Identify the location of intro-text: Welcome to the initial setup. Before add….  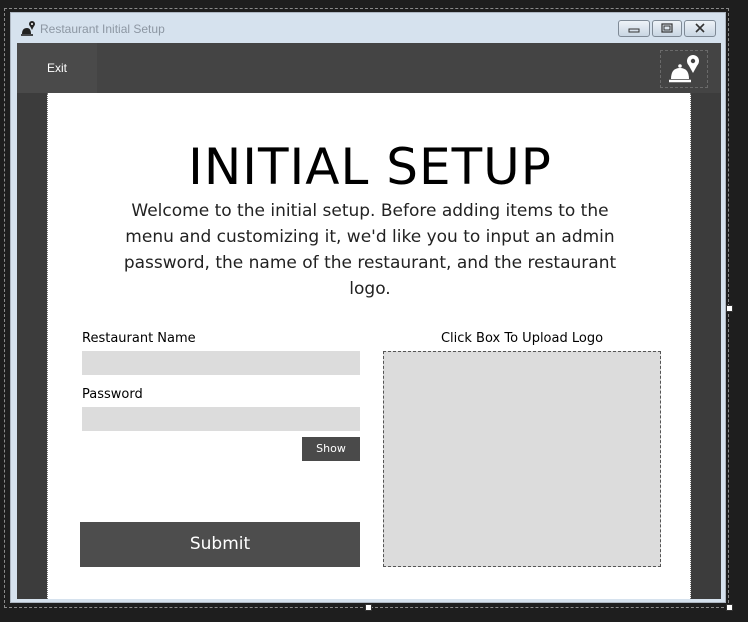
(370, 250).